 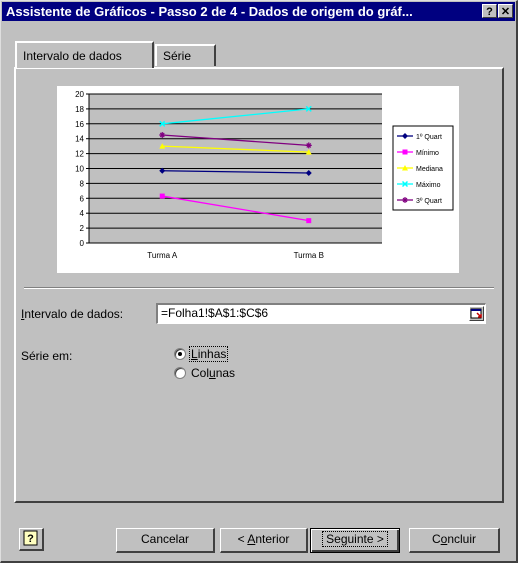 I want to click on finish-button: Concluir, so click(x=454, y=540).